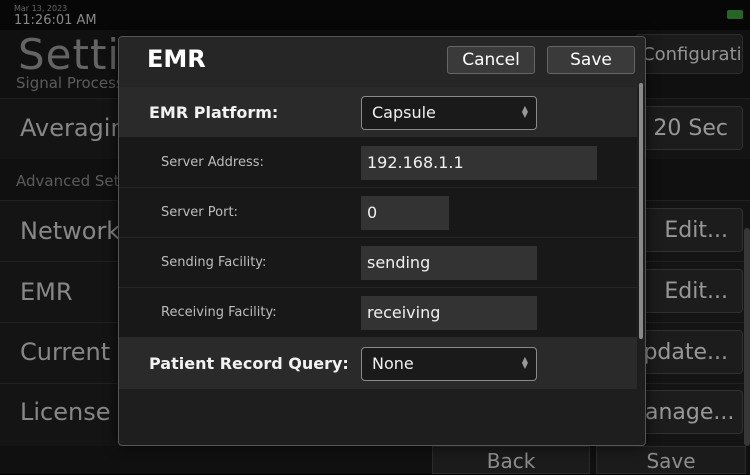 This screenshot has height=475, width=750. What do you see at coordinates (393, 363) in the screenshot?
I see `patient-query-value: None` at bounding box center [393, 363].